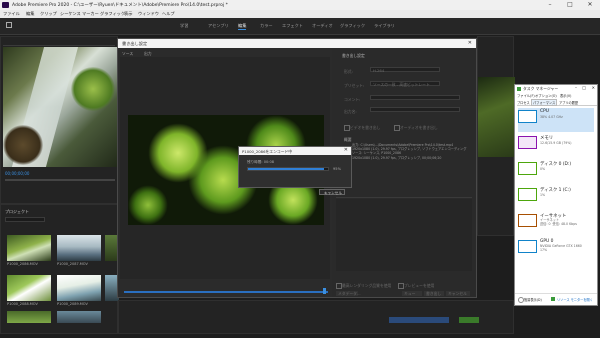 The image size is (600, 338). I want to click on settings-tabs-row, so click(404, 194).